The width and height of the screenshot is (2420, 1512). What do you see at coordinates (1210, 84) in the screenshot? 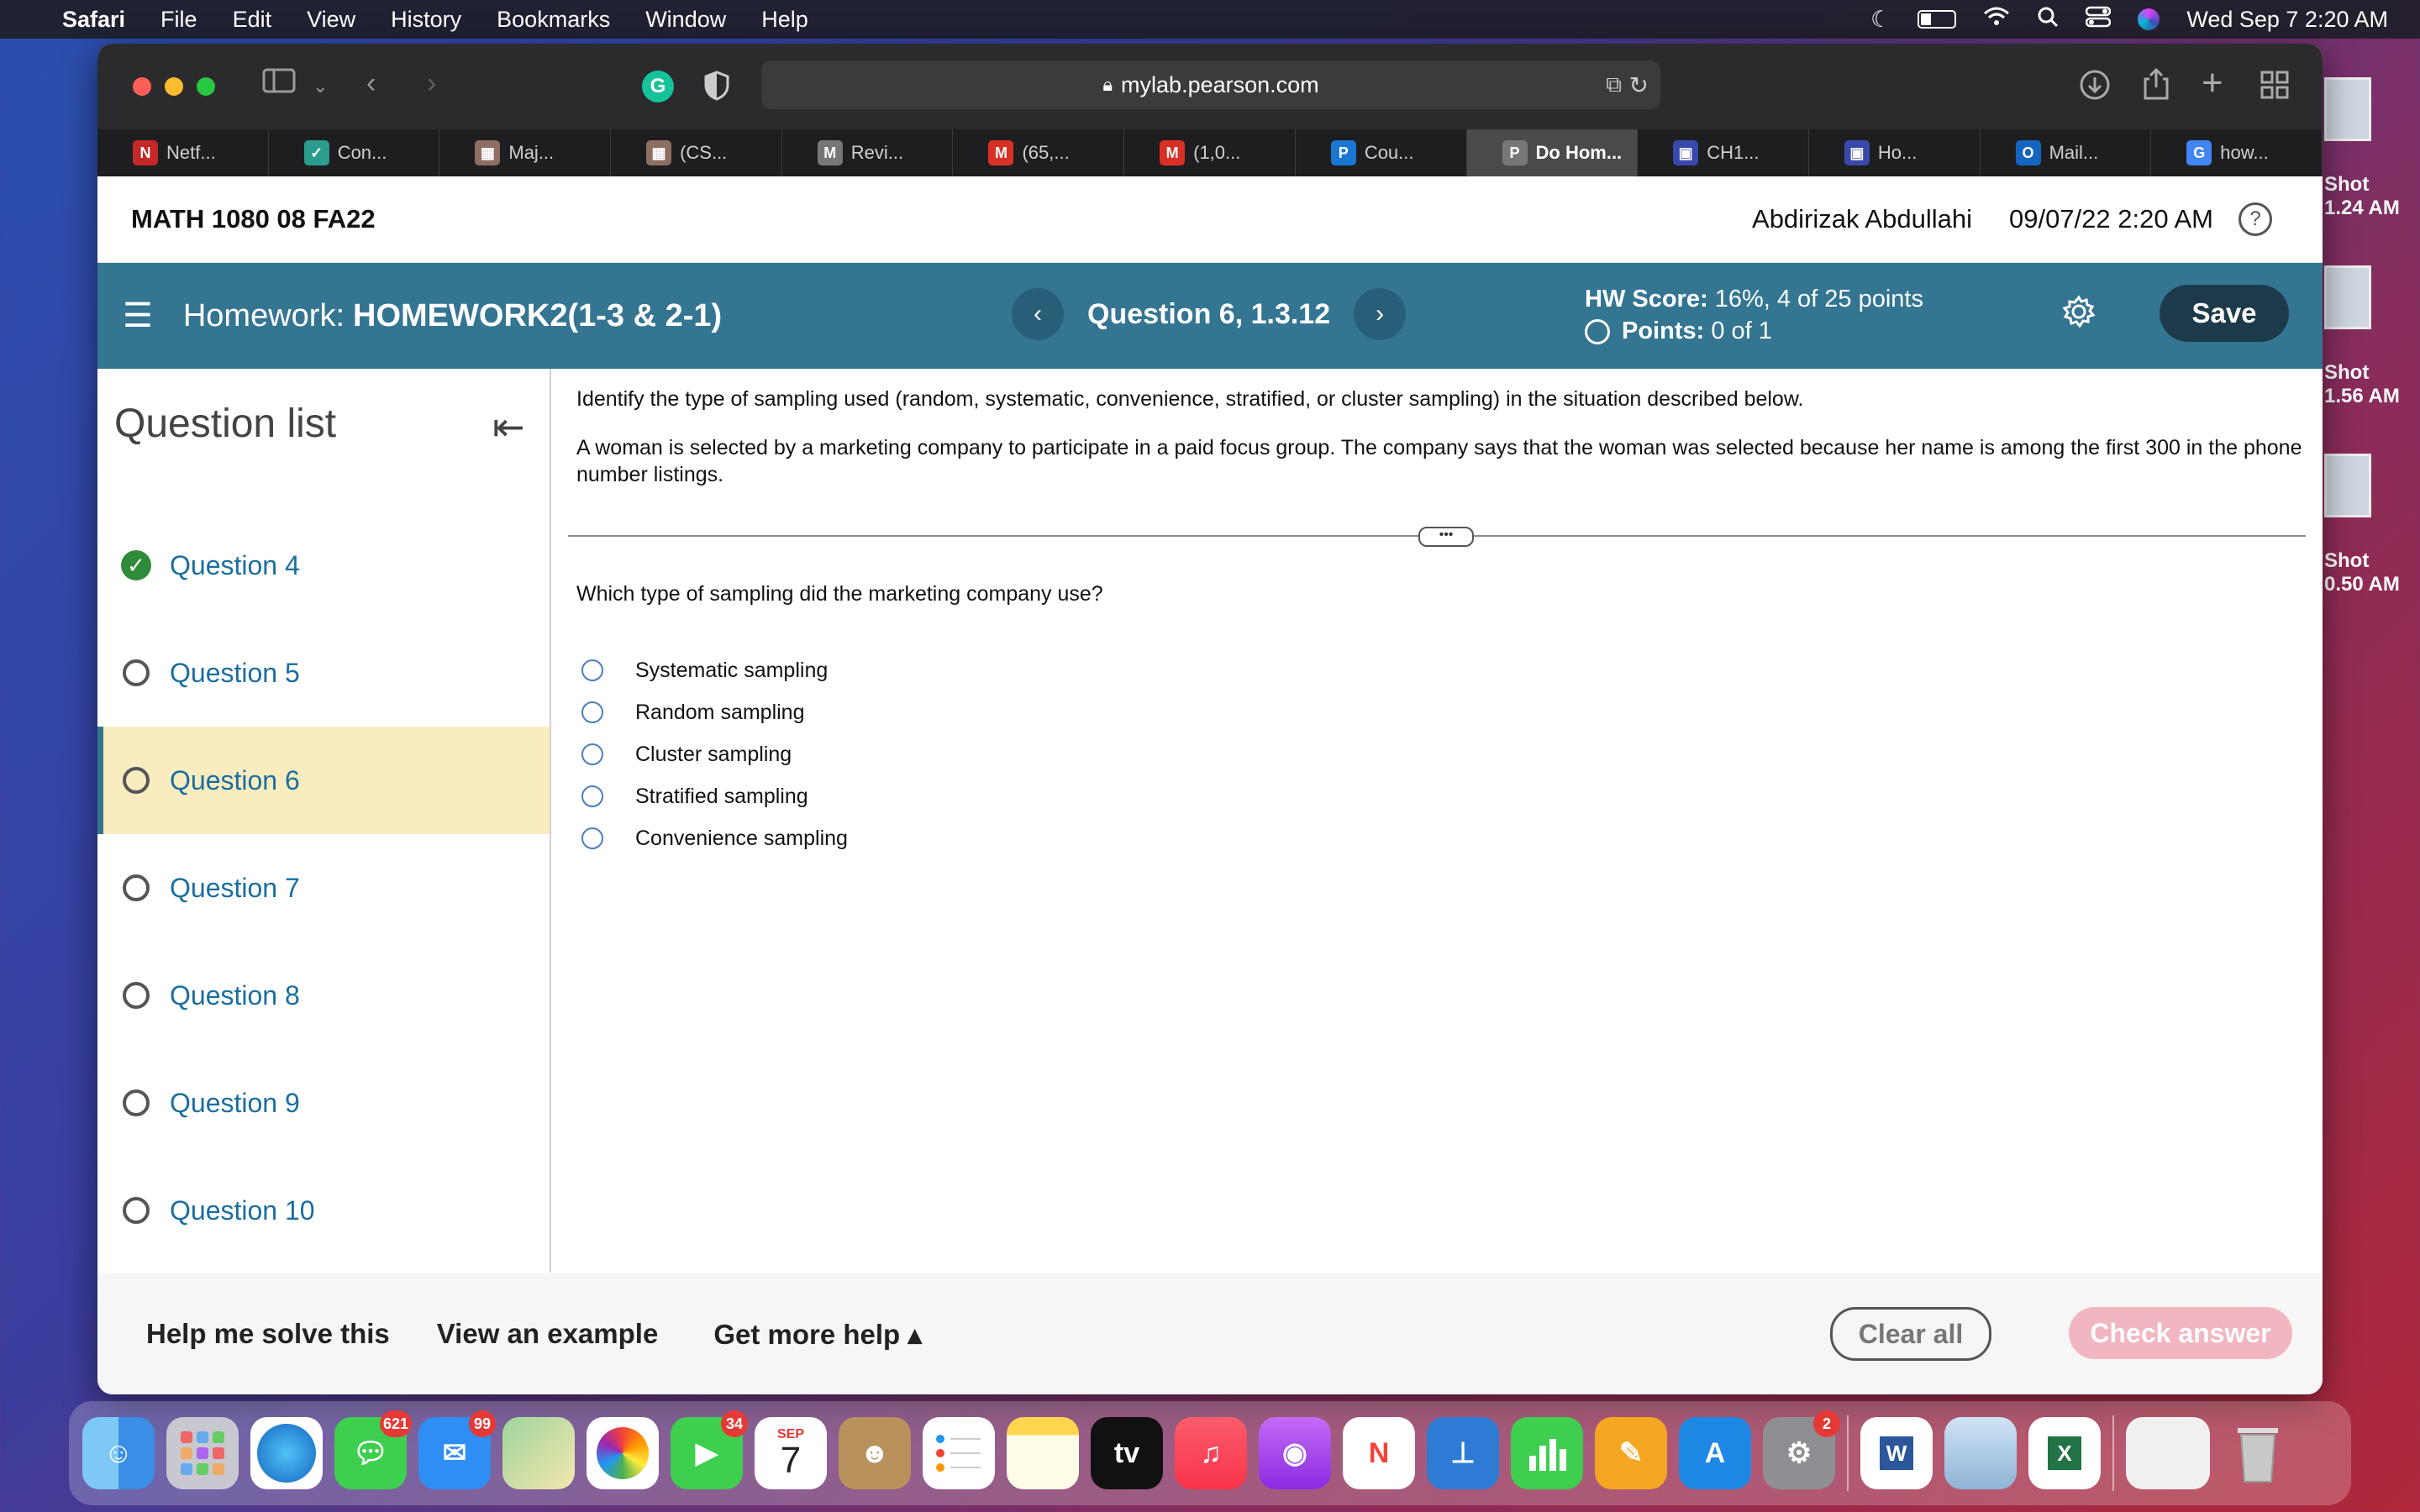
I see `address-bar: 🔒︎ mylab.pearson.com ⧉ ↻` at bounding box center [1210, 84].